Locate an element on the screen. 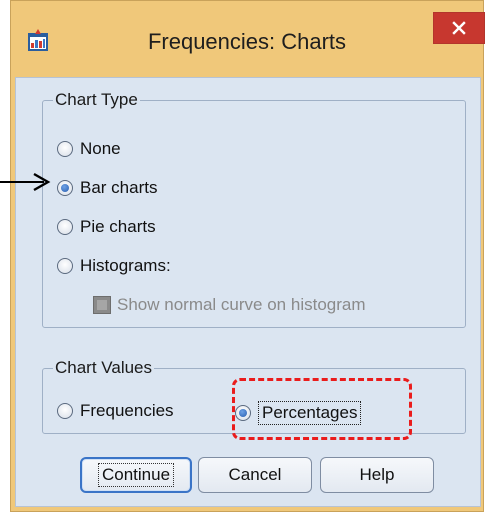 The height and width of the screenshot is (520, 492). help-button-label: Help is located at coordinates (377, 474).